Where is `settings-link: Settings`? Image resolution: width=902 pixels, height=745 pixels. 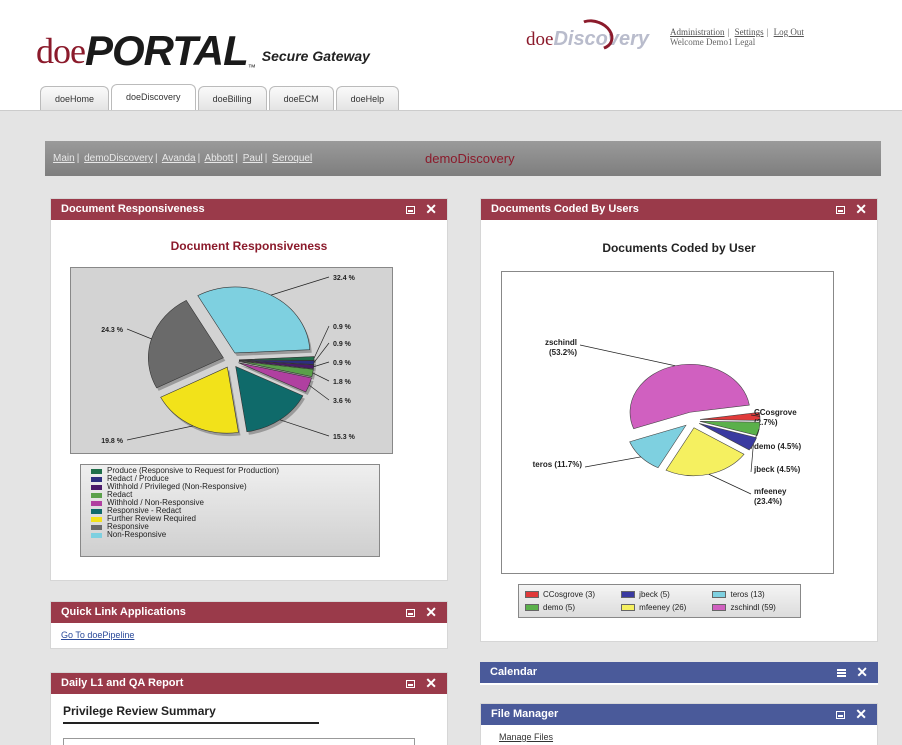 settings-link: Settings is located at coordinates (749, 32).